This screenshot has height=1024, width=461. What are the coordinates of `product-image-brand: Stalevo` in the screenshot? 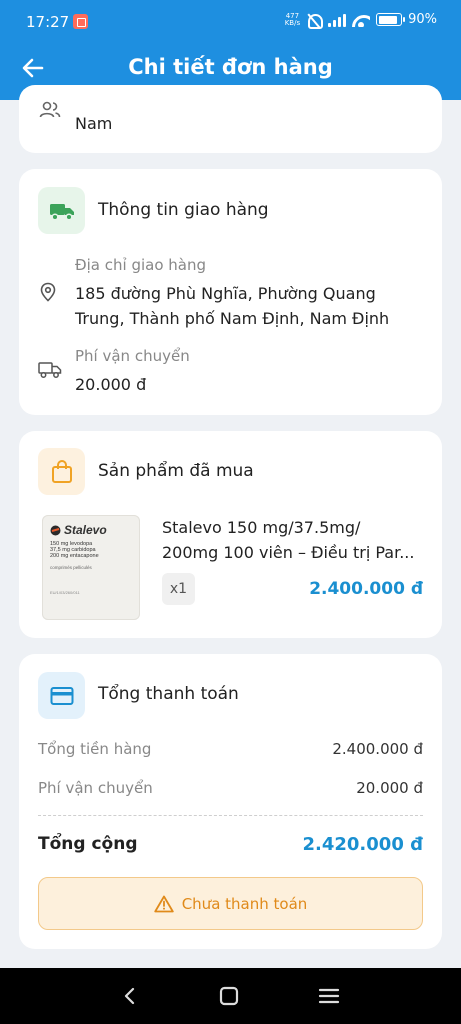 It's located at (85, 530).